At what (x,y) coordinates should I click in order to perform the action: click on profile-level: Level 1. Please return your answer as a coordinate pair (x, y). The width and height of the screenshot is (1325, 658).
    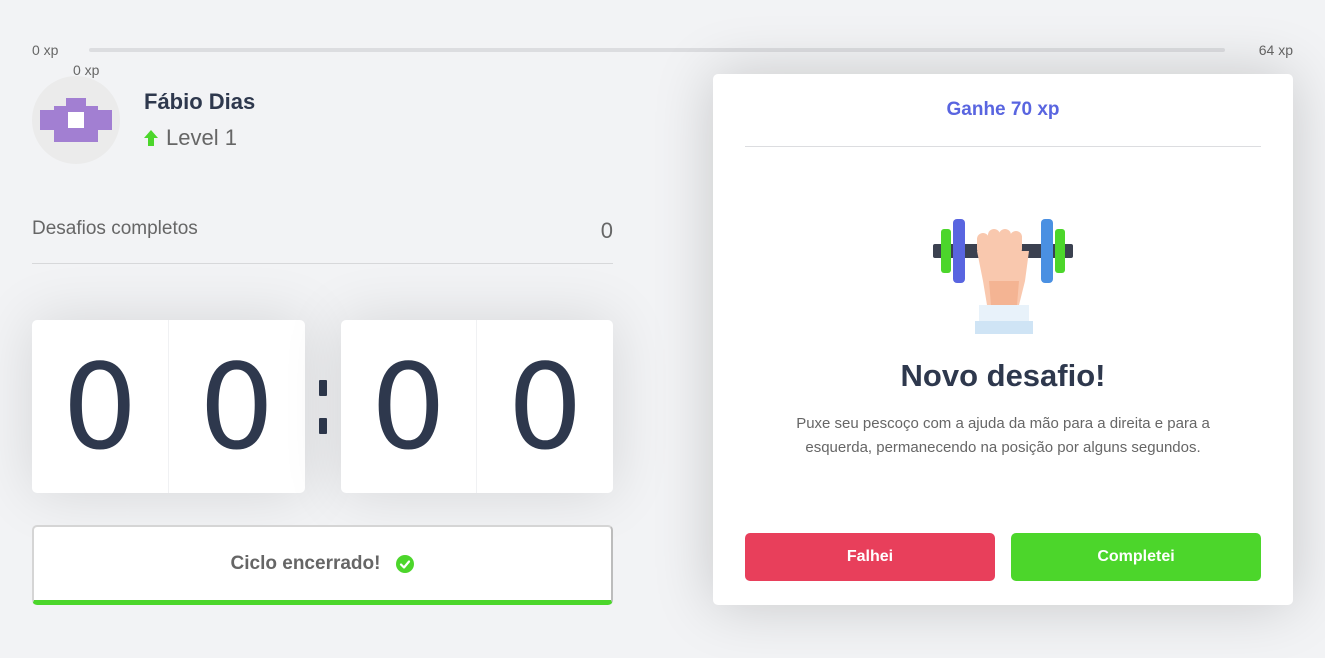
    Looking at the image, I should click on (199, 138).